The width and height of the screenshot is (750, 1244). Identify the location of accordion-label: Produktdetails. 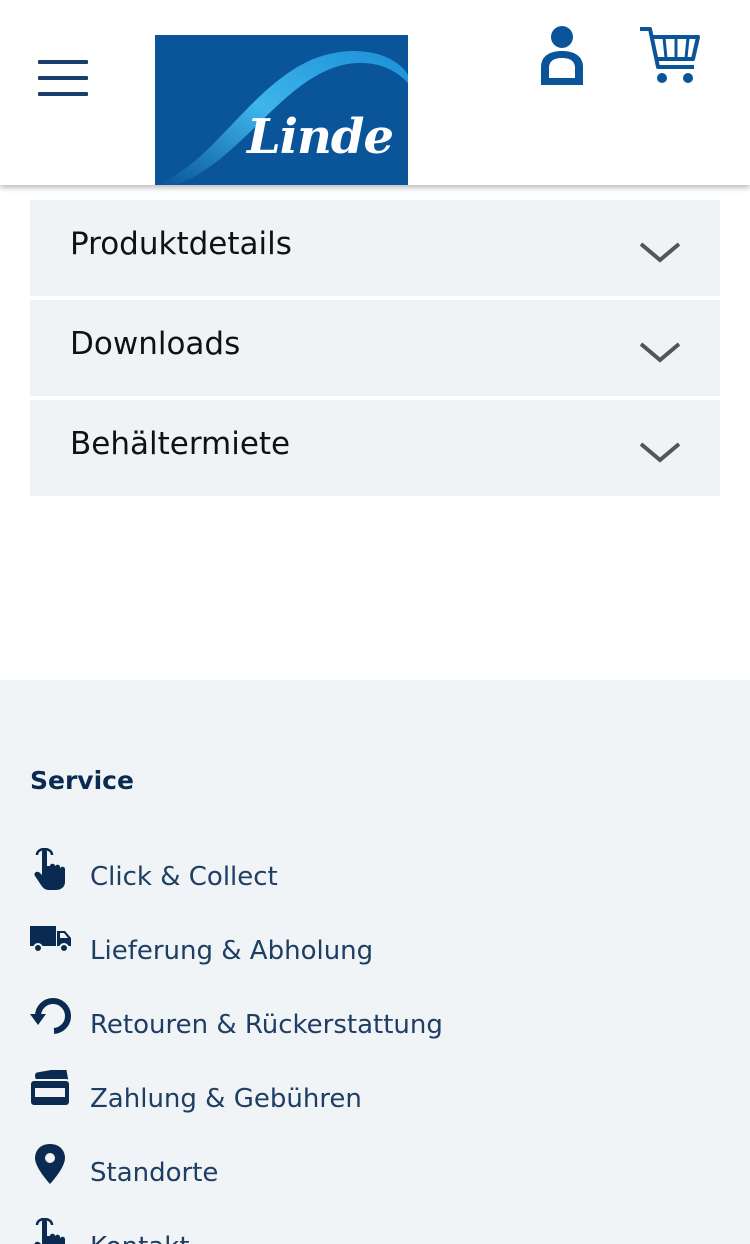
(181, 244).